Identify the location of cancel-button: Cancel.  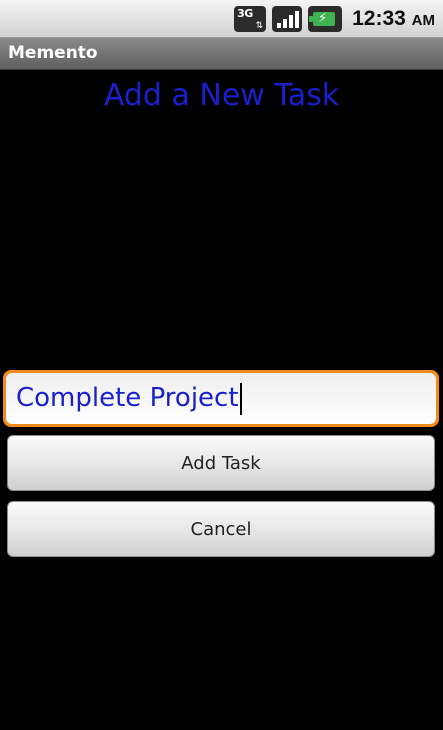
(221, 529).